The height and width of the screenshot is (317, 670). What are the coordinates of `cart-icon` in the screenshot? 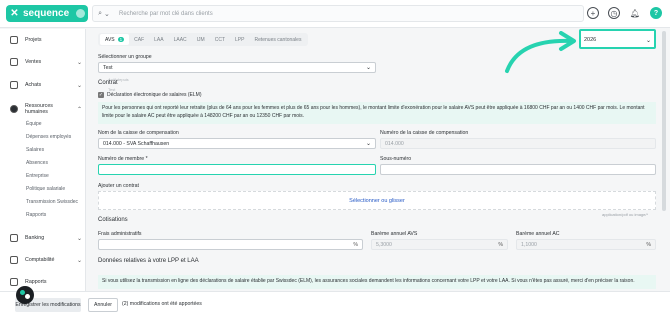 It's located at (14, 85).